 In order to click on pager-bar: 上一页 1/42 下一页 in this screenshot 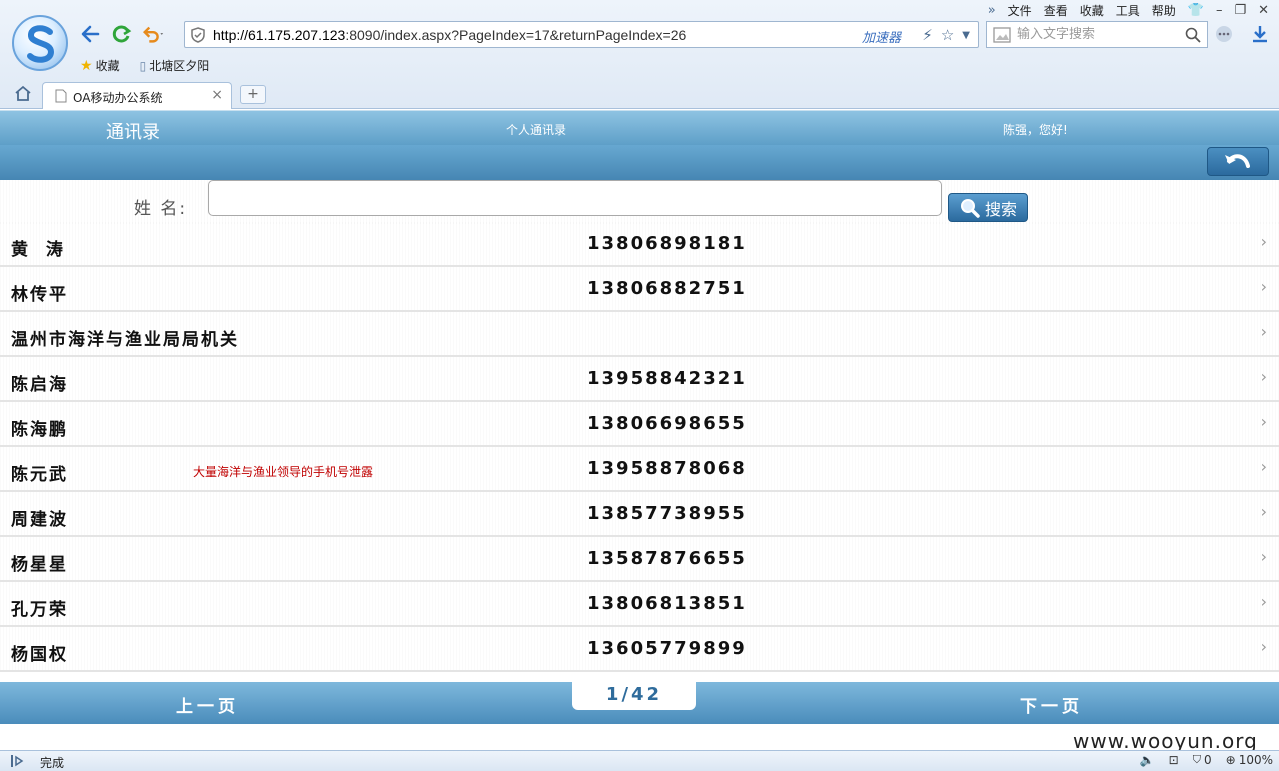, I will do `click(639, 702)`.